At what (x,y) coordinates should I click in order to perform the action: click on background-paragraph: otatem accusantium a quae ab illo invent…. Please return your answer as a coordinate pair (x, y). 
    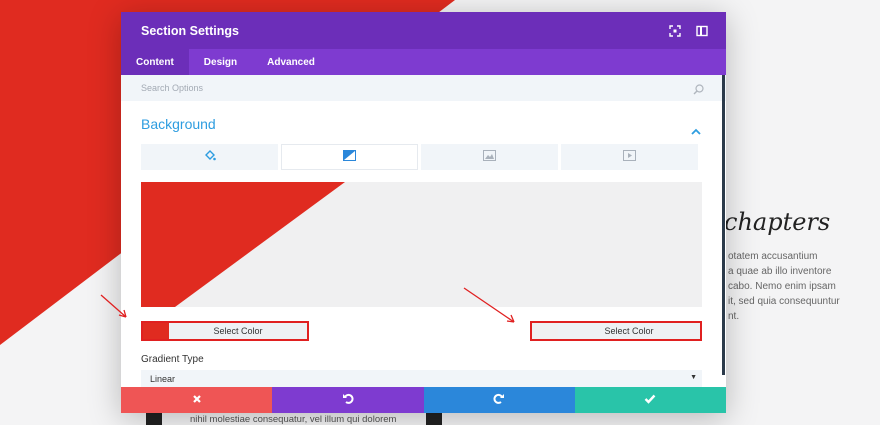
    Looking at the image, I should click on (803, 286).